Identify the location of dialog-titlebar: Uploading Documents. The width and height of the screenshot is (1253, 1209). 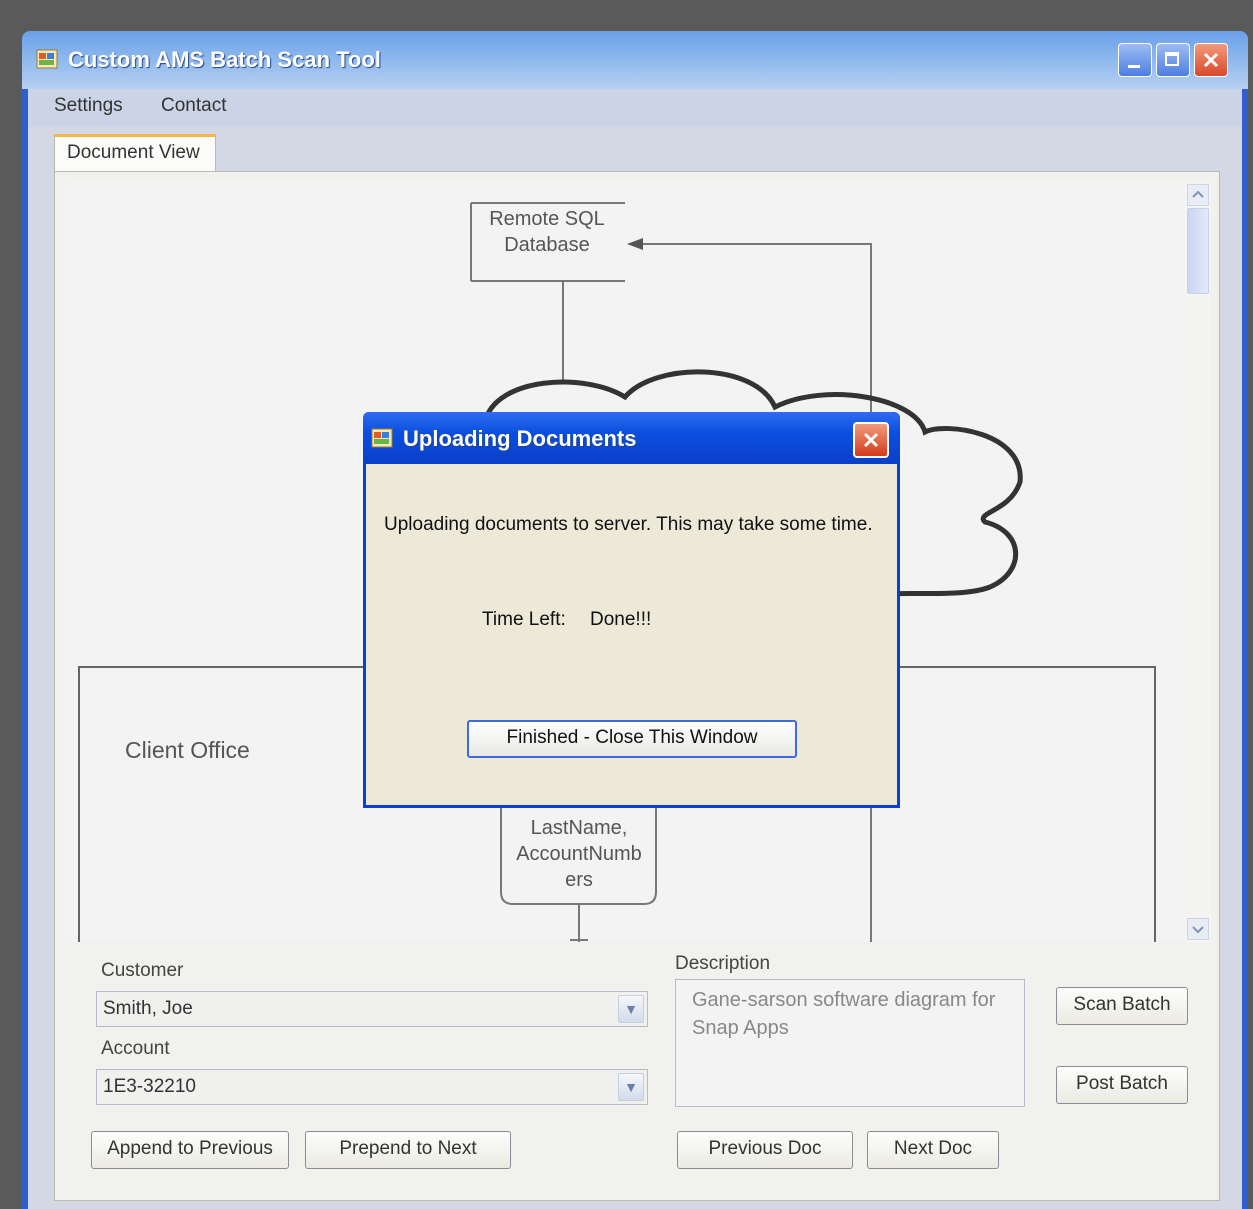
(631, 438).